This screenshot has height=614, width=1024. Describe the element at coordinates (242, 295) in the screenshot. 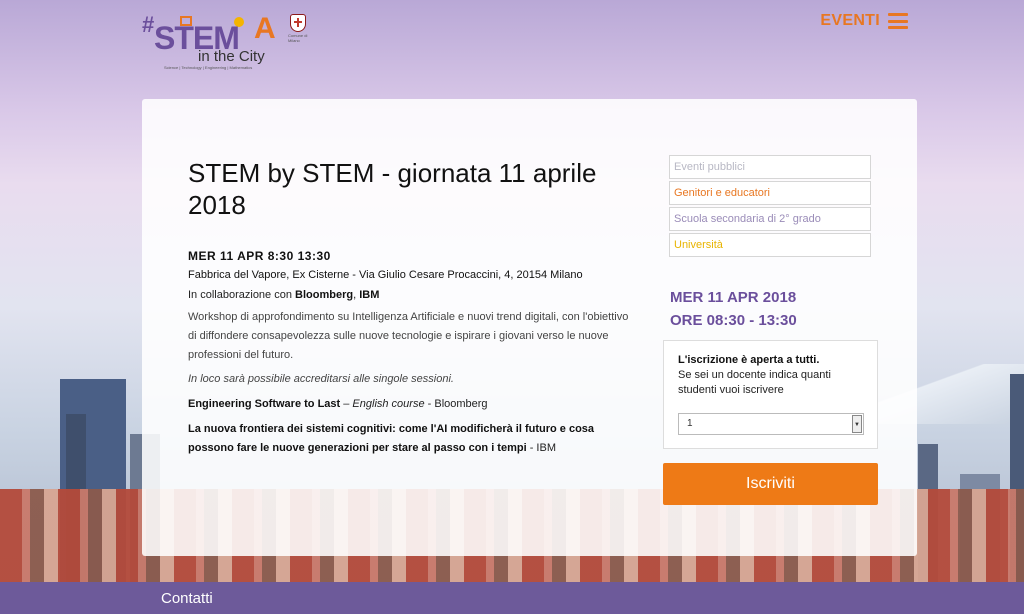

I see `collab-prefix: In collaborazione con` at that location.